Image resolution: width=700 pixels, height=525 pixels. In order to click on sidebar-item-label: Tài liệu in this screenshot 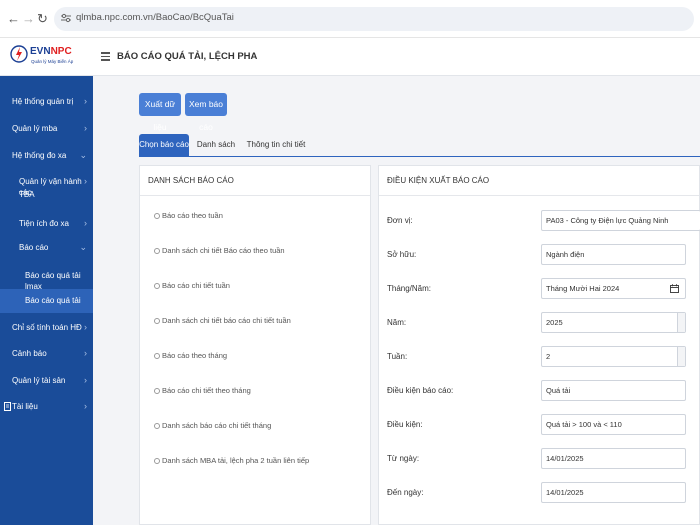, I will do `click(25, 406)`.